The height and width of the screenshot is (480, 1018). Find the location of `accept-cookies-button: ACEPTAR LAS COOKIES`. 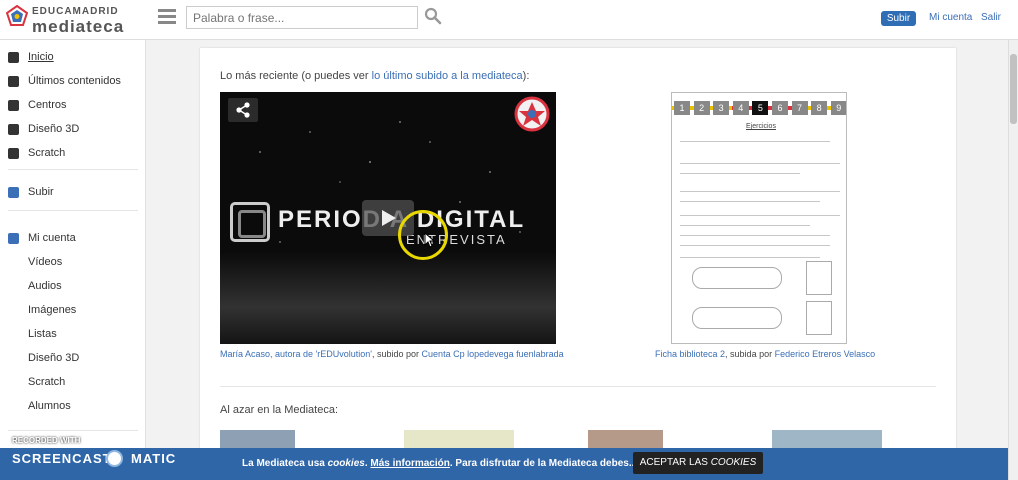

accept-cookies-button: ACEPTAR LAS COOKIES is located at coordinates (698, 463).